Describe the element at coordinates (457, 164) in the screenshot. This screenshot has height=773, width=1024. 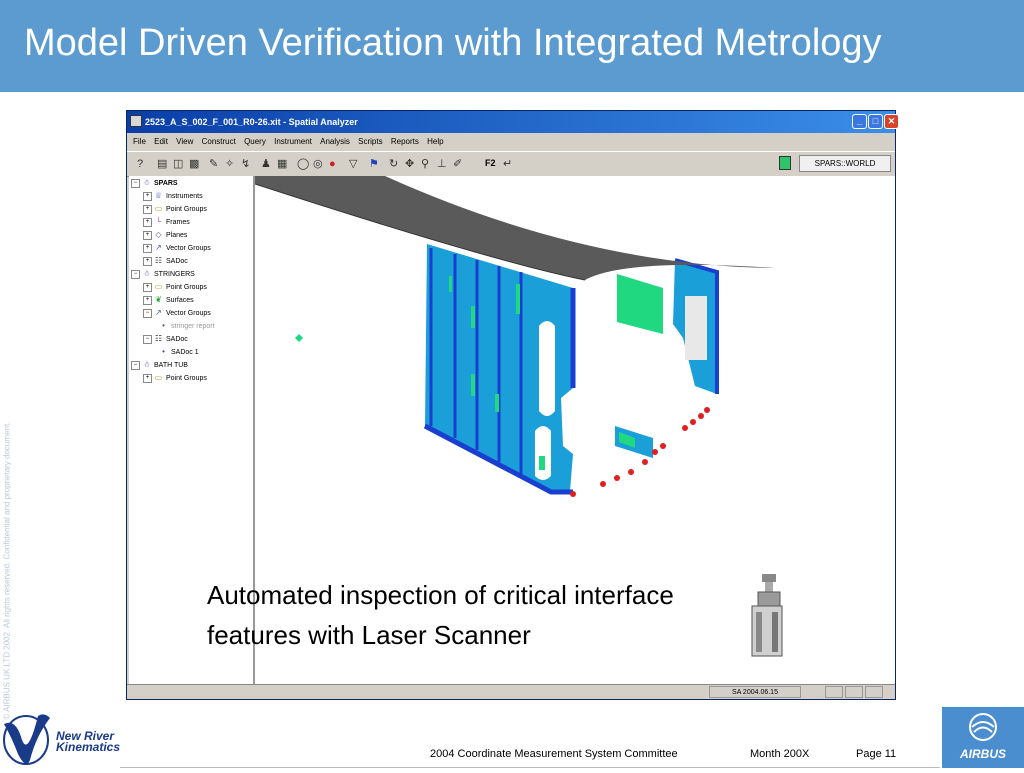
I see `pencil-icon: ✐` at that location.